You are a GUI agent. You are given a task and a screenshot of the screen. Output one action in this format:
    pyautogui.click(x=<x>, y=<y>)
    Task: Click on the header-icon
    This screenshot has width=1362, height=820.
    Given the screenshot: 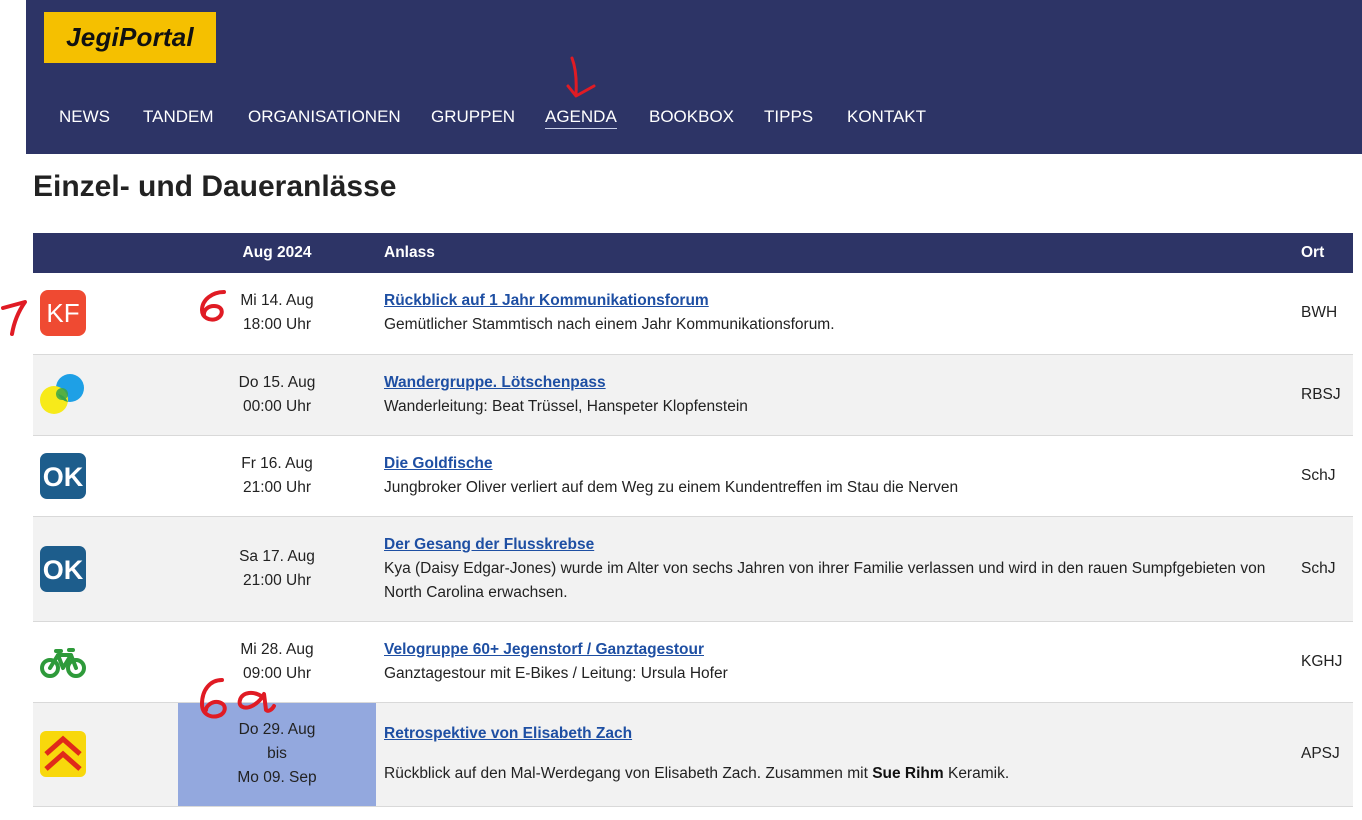 What is the action you would take?
    pyautogui.click(x=105, y=253)
    